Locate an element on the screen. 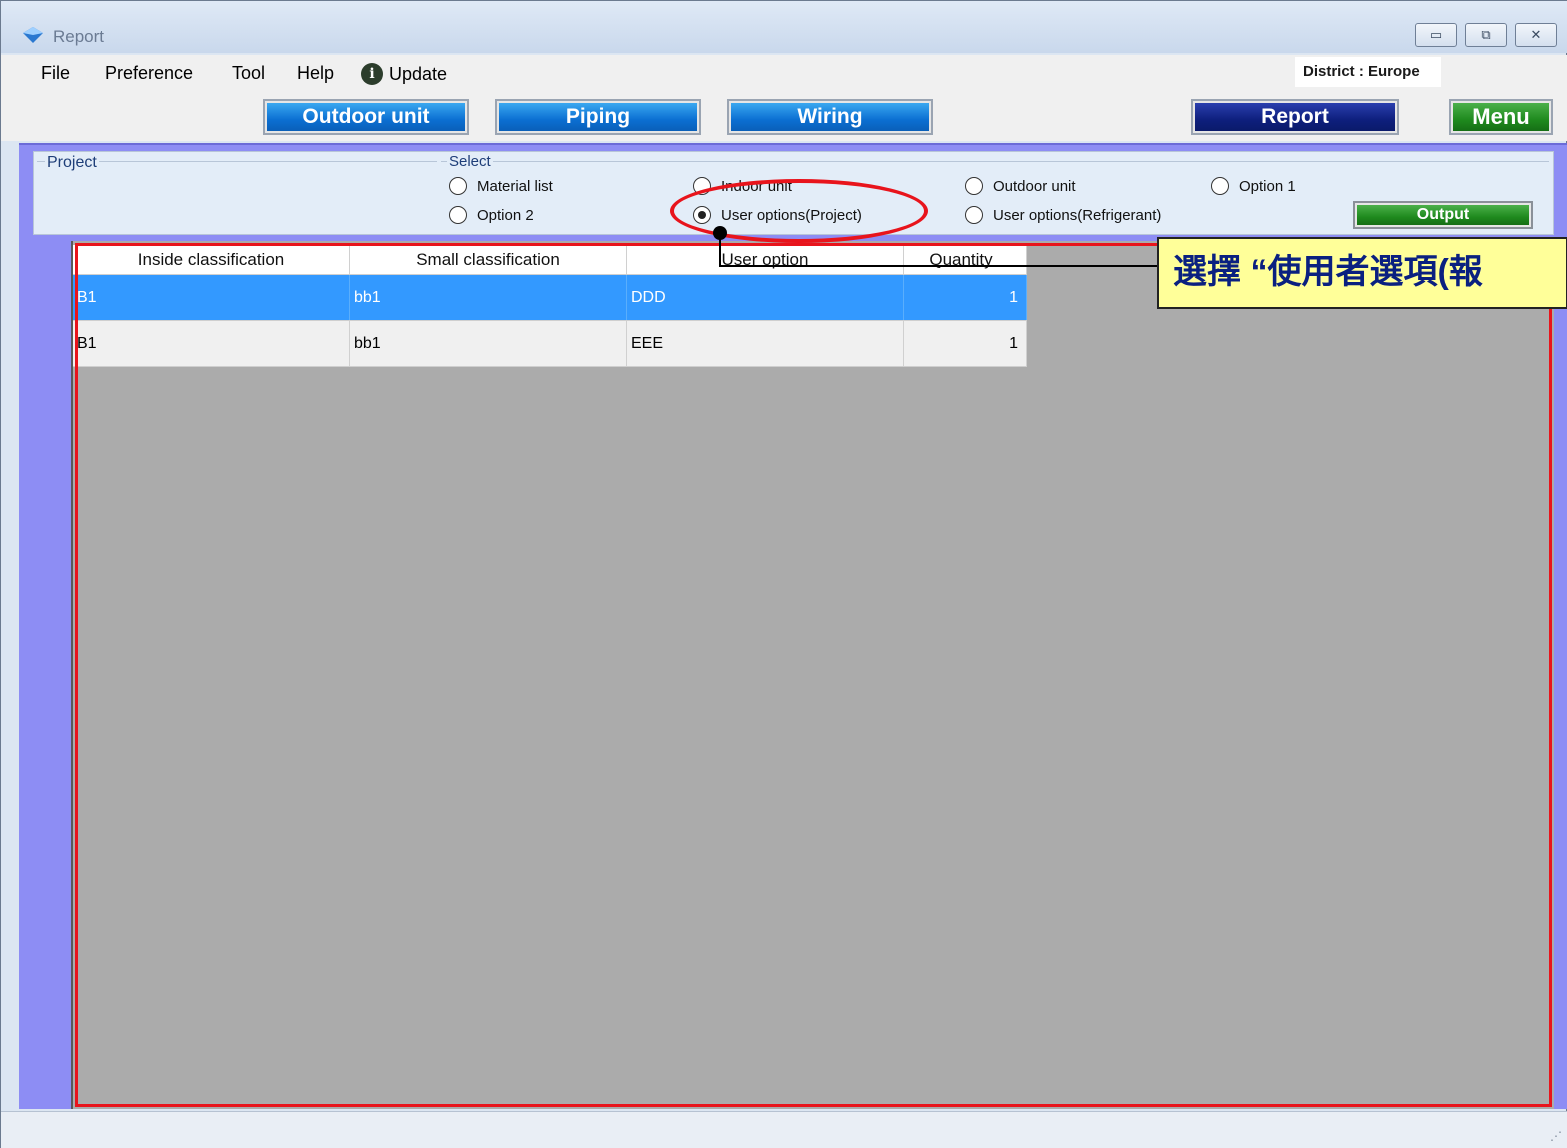  radio-label: User options(Project) is located at coordinates (791, 215).